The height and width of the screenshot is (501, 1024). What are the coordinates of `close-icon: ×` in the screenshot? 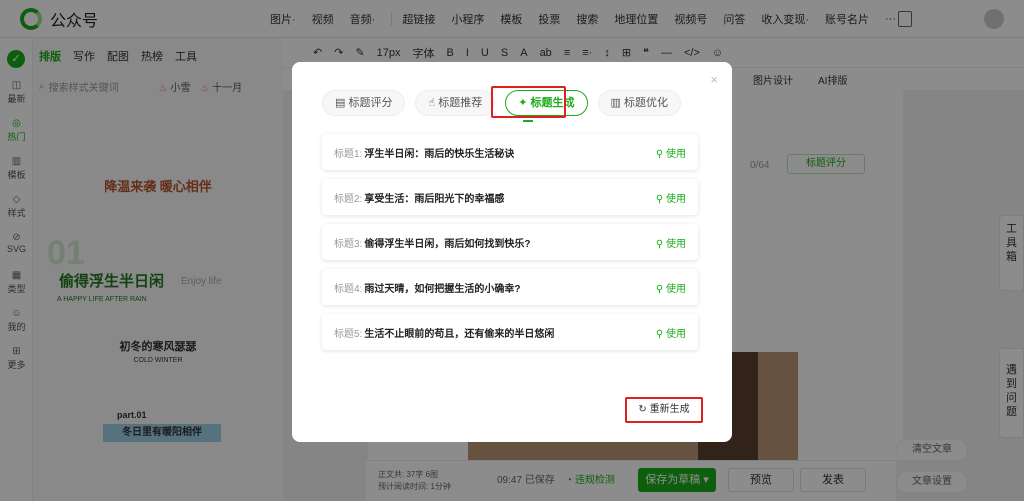 It's located at (714, 79).